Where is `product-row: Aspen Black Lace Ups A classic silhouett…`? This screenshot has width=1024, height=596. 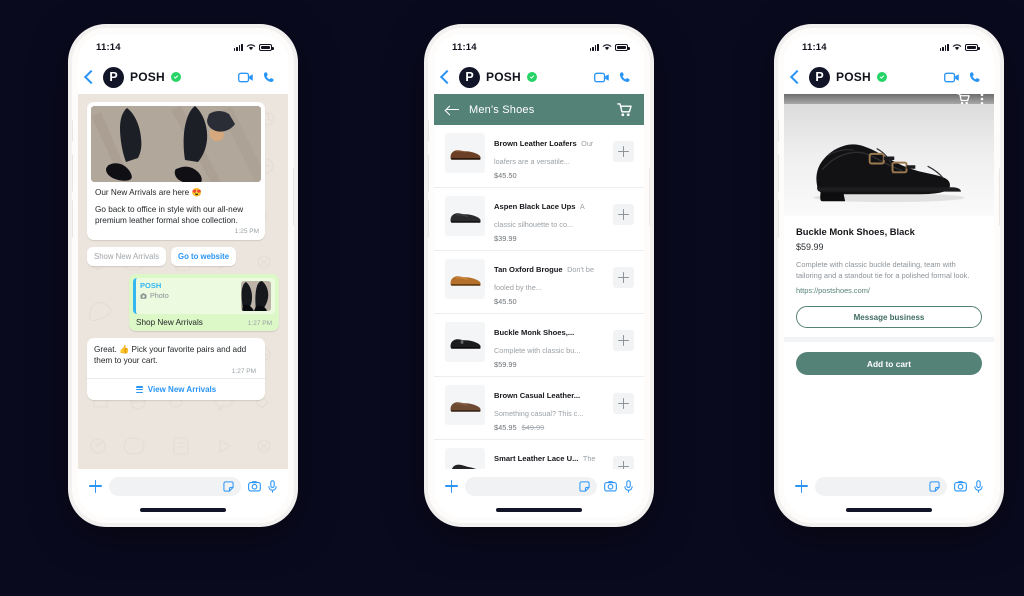
product-row: Aspen Black Lace Ups A classic silhouett… is located at coordinates (539, 219).